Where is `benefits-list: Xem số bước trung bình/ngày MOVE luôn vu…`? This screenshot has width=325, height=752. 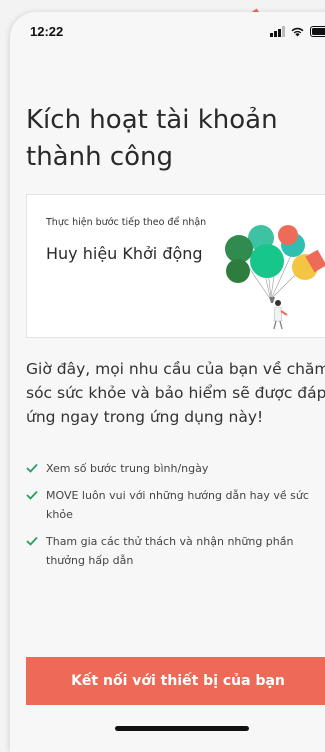 benefits-list: Xem số bước trung bình/ngày MOVE luôn vu… is located at coordinates (175, 518).